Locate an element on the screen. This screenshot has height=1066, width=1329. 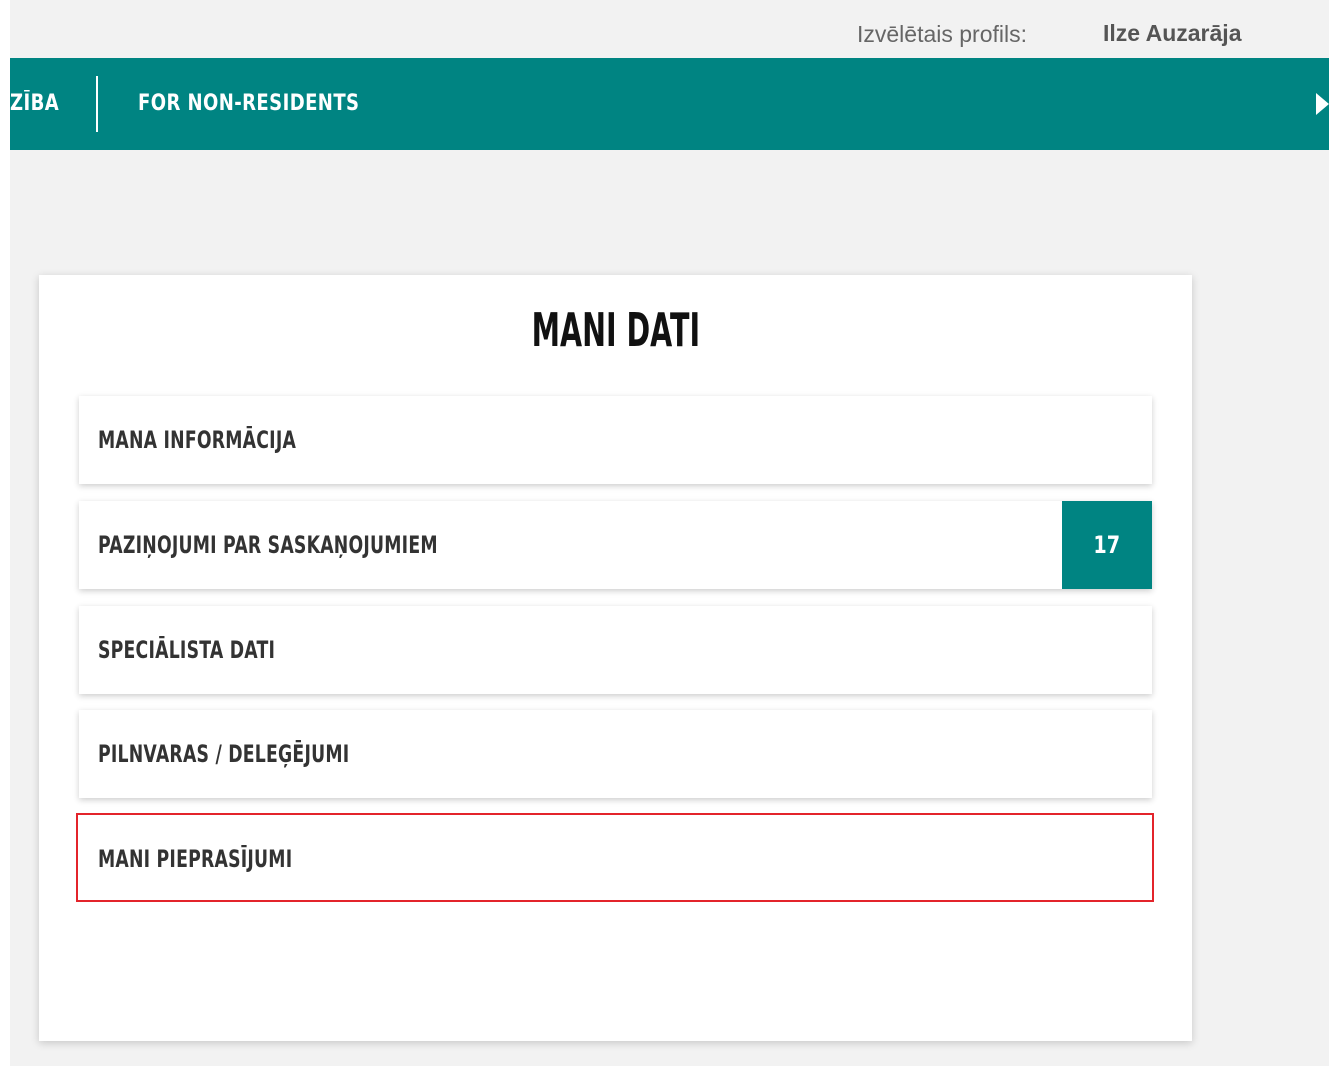
page-edge is located at coordinates (5, 533).